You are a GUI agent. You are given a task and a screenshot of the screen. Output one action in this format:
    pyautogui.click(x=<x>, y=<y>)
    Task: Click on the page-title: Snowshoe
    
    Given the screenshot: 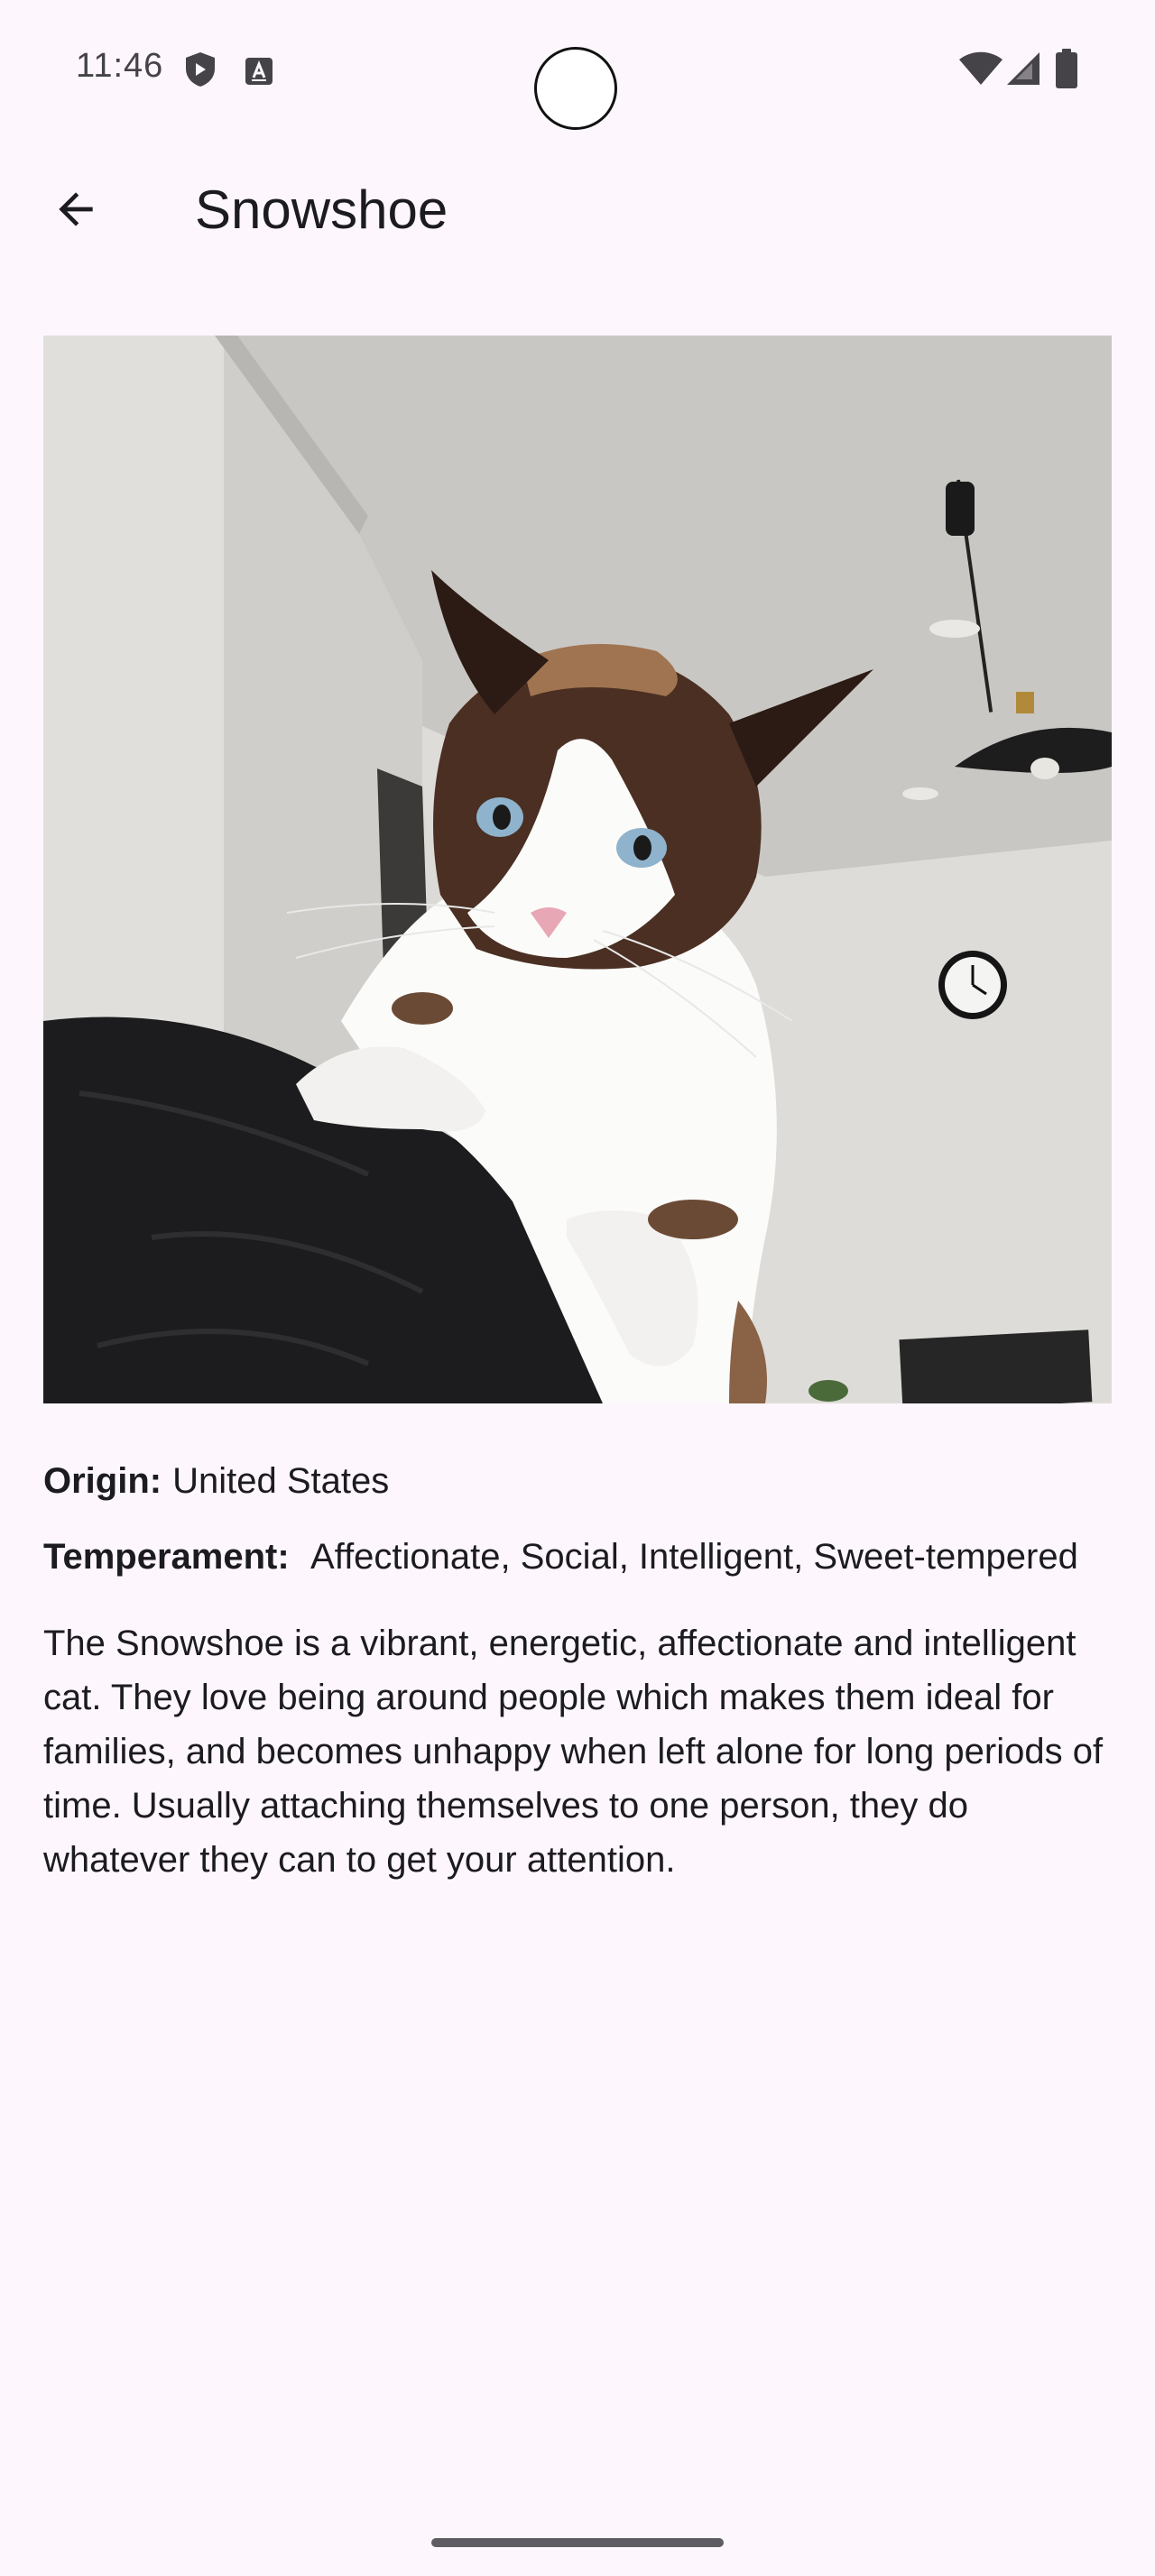 What is the action you would take?
    pyautogui.click(x=321, y=209)
    